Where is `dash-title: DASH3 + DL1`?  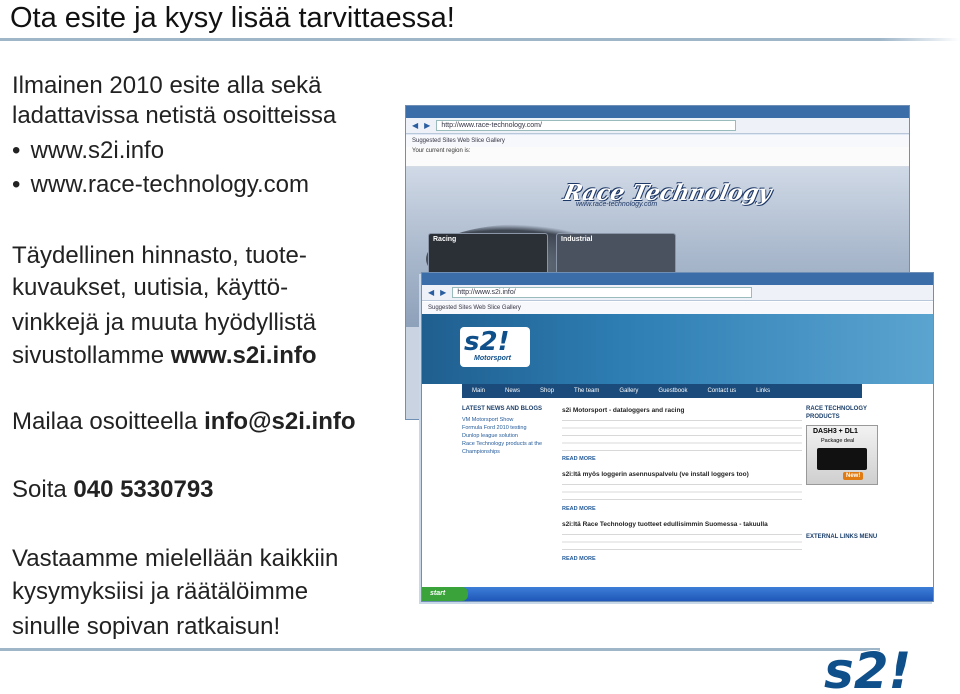 dash-title: DASH3 + DL1 is located at coordinates (835, 431).